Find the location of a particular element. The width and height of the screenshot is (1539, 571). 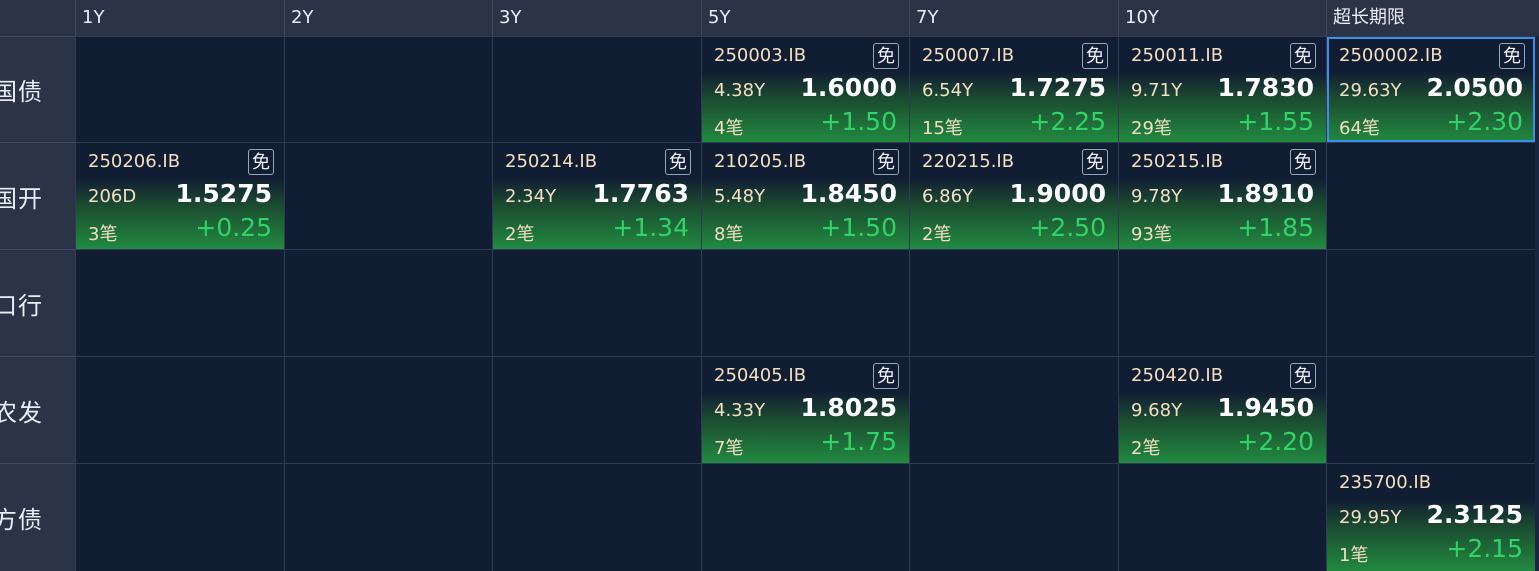

bond-quote-cell: 250215.IB 免 9.78Y 1.8910 93笔 +1.85 is located at coordinates (1222, 195).